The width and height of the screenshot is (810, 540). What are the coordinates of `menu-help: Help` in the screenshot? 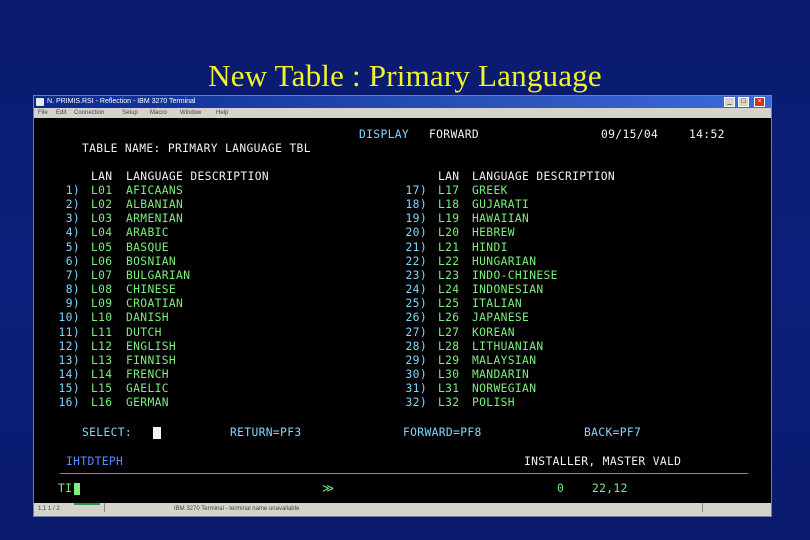 It's located at (222, 113).